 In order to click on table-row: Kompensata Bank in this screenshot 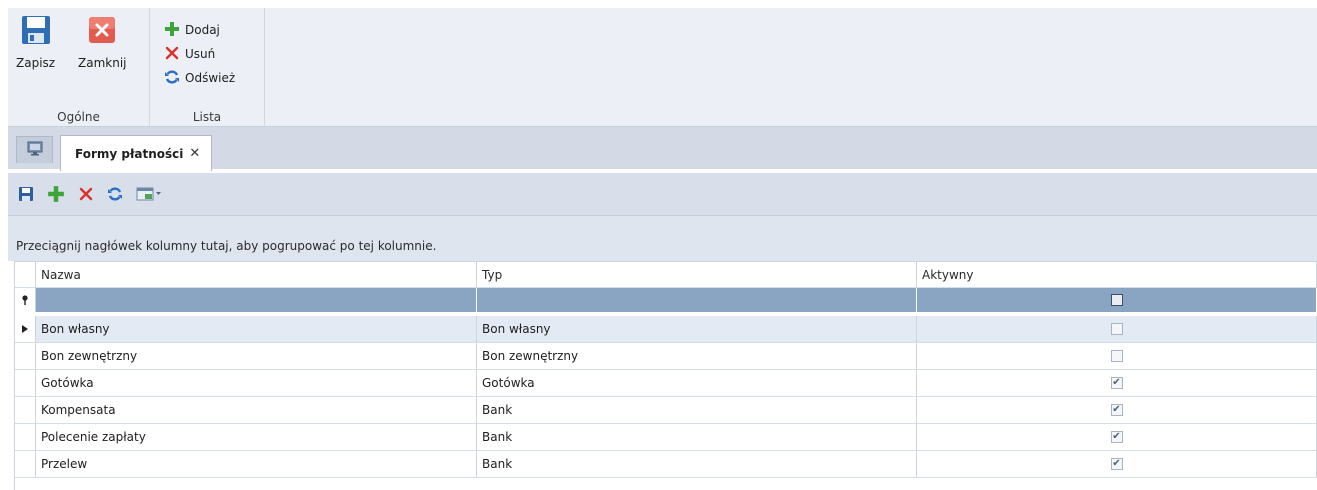, I will do `click(666, 410)`.